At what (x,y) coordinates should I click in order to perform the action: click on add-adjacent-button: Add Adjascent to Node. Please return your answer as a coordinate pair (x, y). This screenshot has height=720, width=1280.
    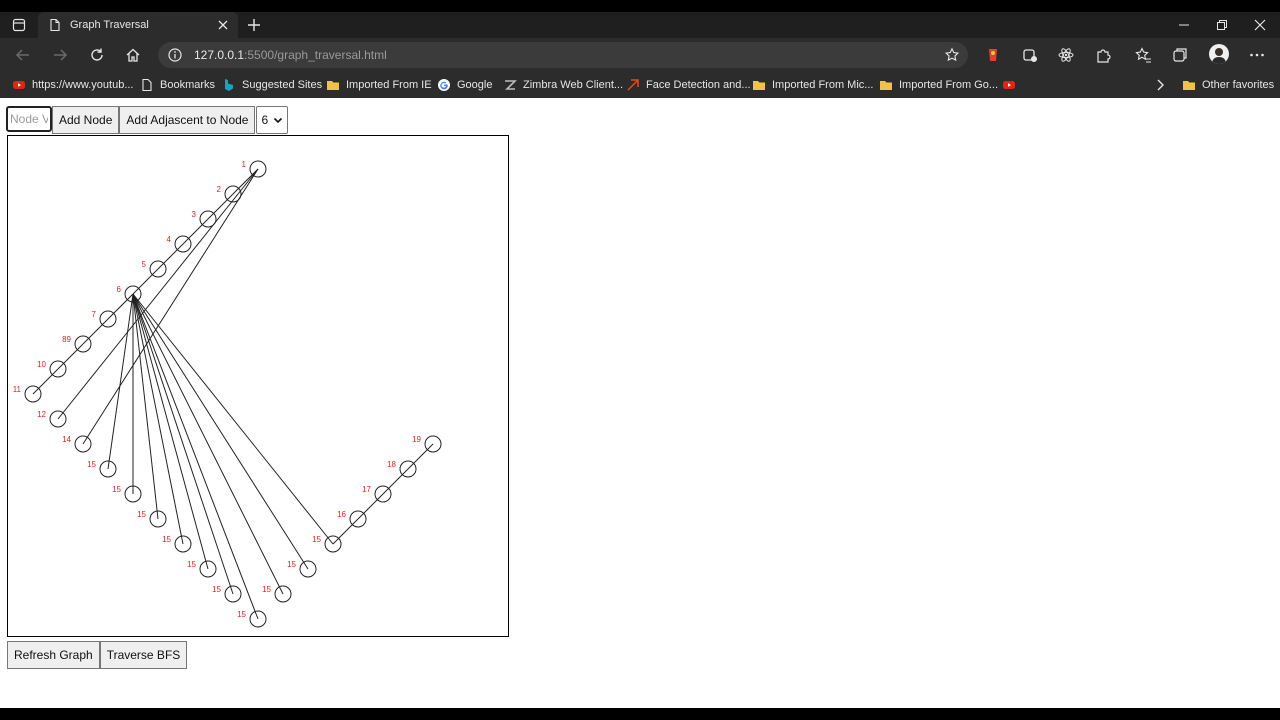
    Looking at the image, I should click on (187, 120).